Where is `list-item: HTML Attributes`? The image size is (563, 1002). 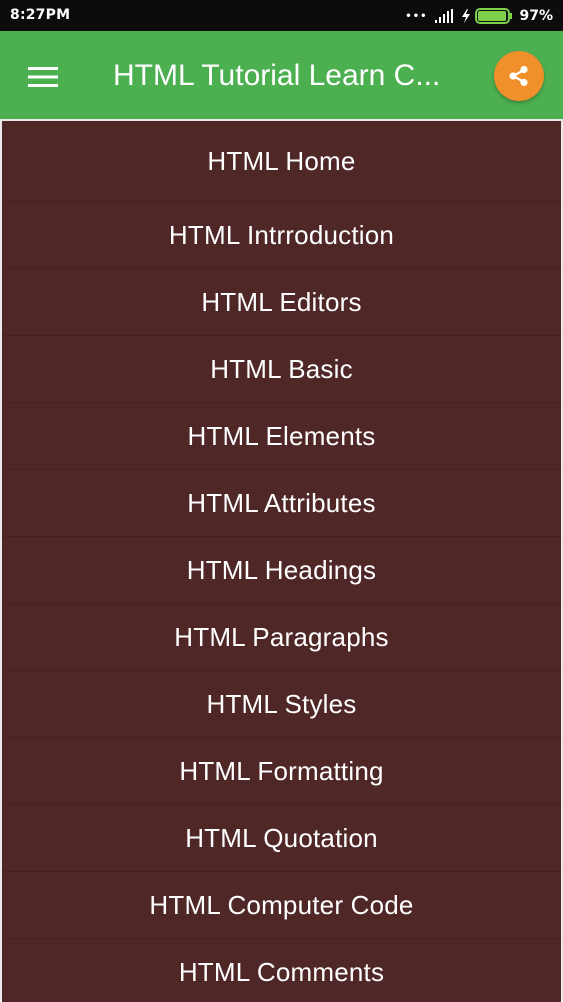
list-item: HTML Attributes is located at coordinates (281, 503).